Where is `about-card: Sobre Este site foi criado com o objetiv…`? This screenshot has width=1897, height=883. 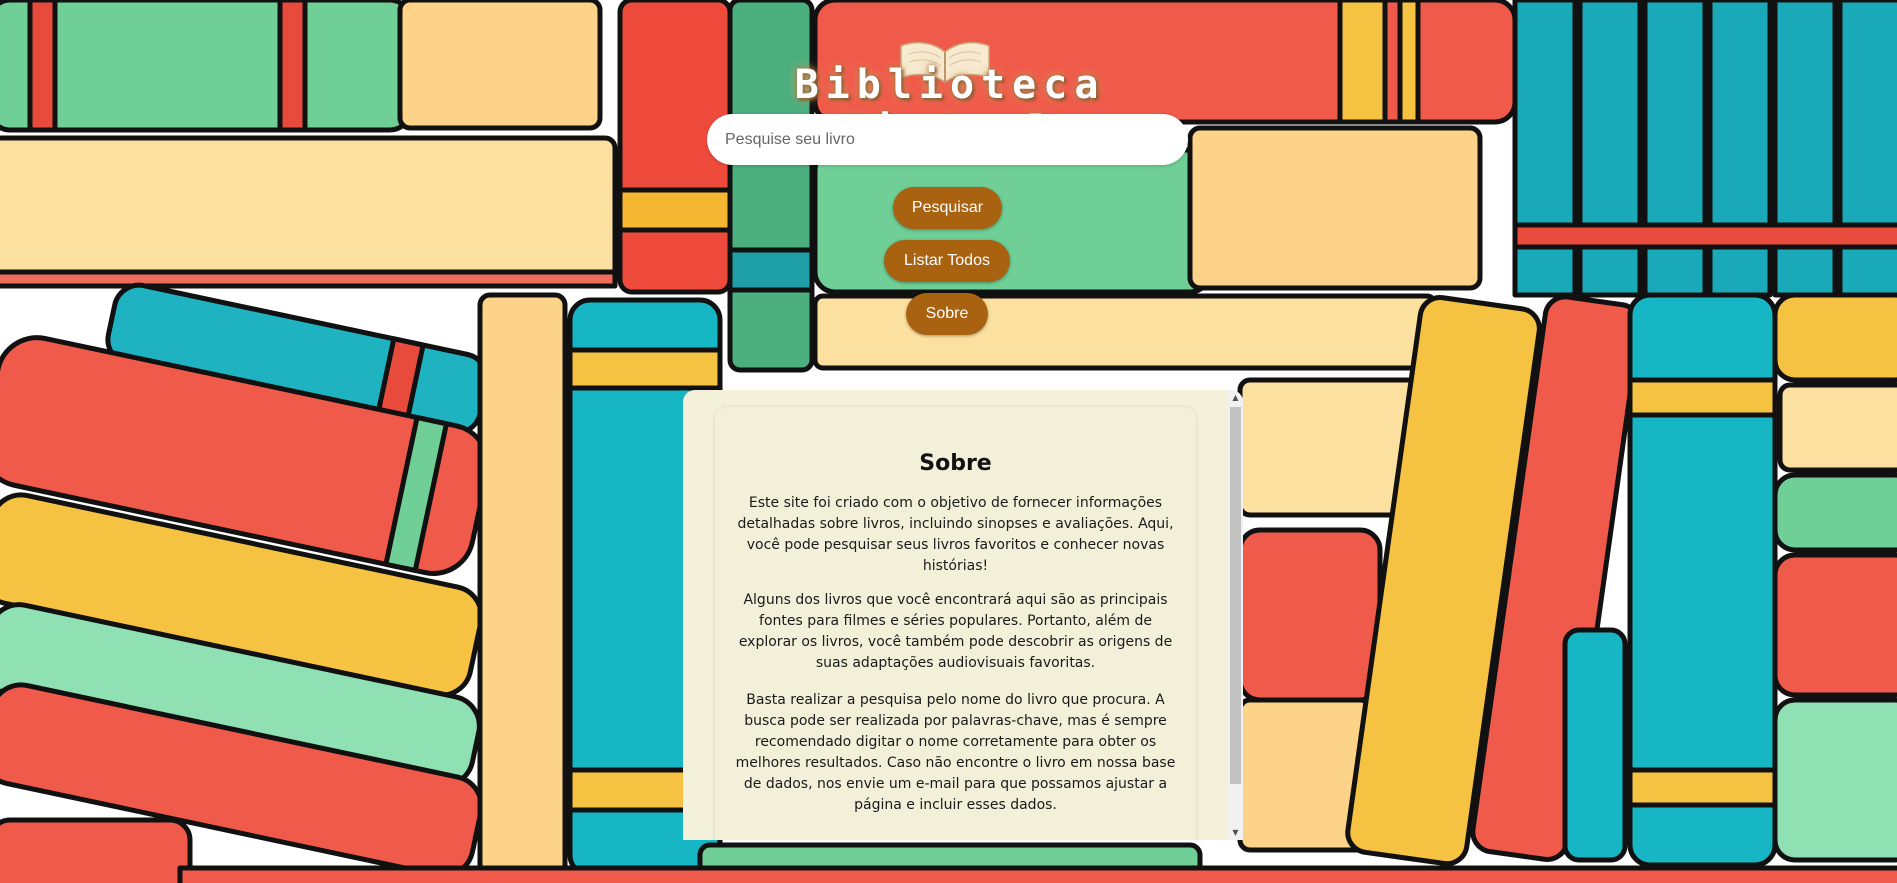 about-card: Sobre Este site foi criado com o objetiv… is located at coordinates (955, 623).